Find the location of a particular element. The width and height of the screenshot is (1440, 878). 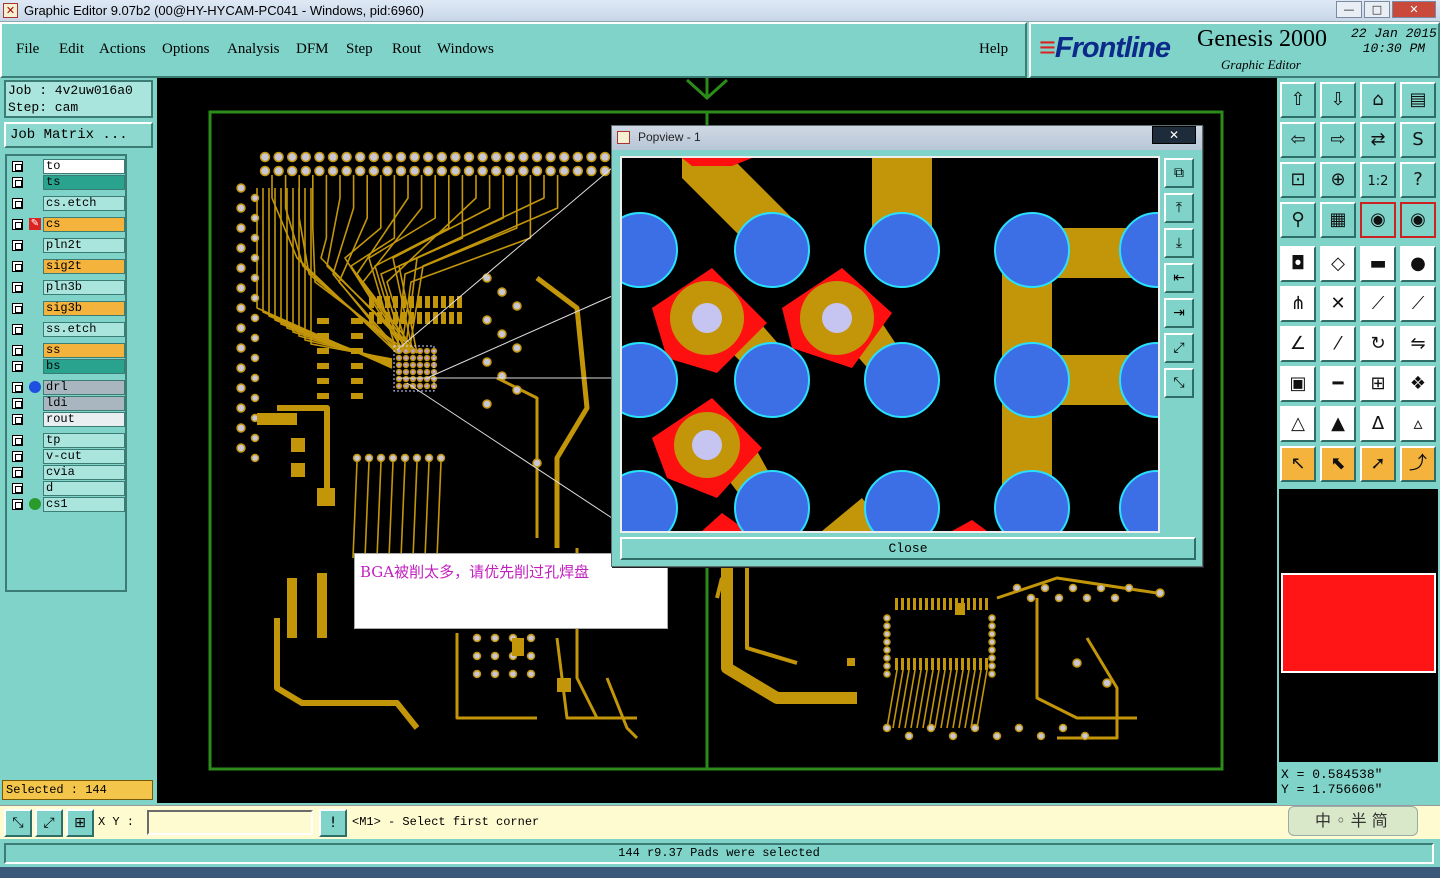

popview-tool-zoom-home-icon: ⤒ is located at coordinates (1179, 208).